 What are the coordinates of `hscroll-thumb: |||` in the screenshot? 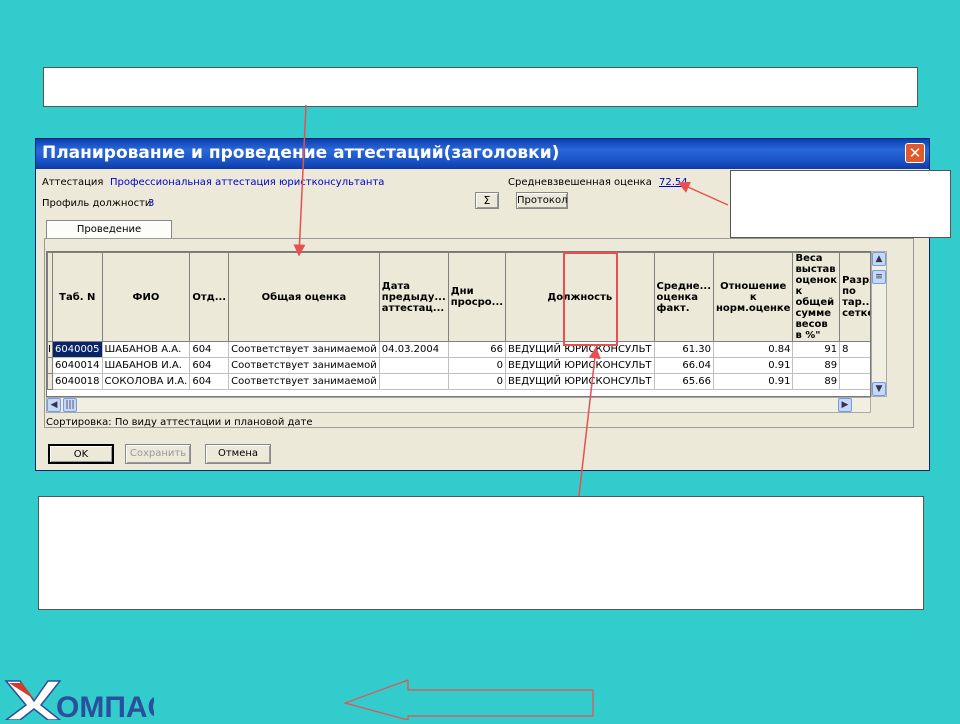 It's located at (70, 405).